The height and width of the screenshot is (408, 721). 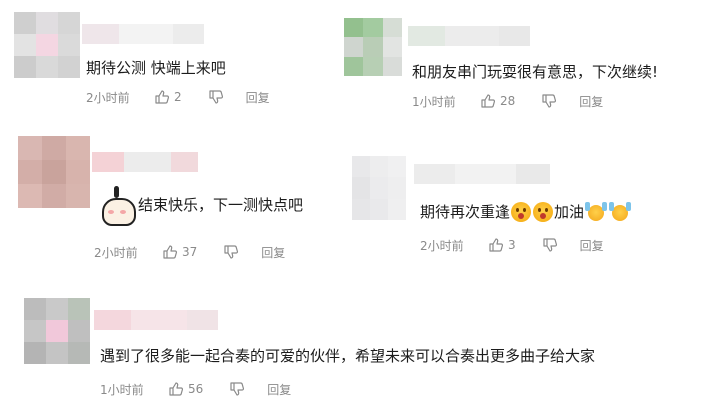 I want to click on comment-meta: 2小时前 37 回复, so click(x=189, y=252).